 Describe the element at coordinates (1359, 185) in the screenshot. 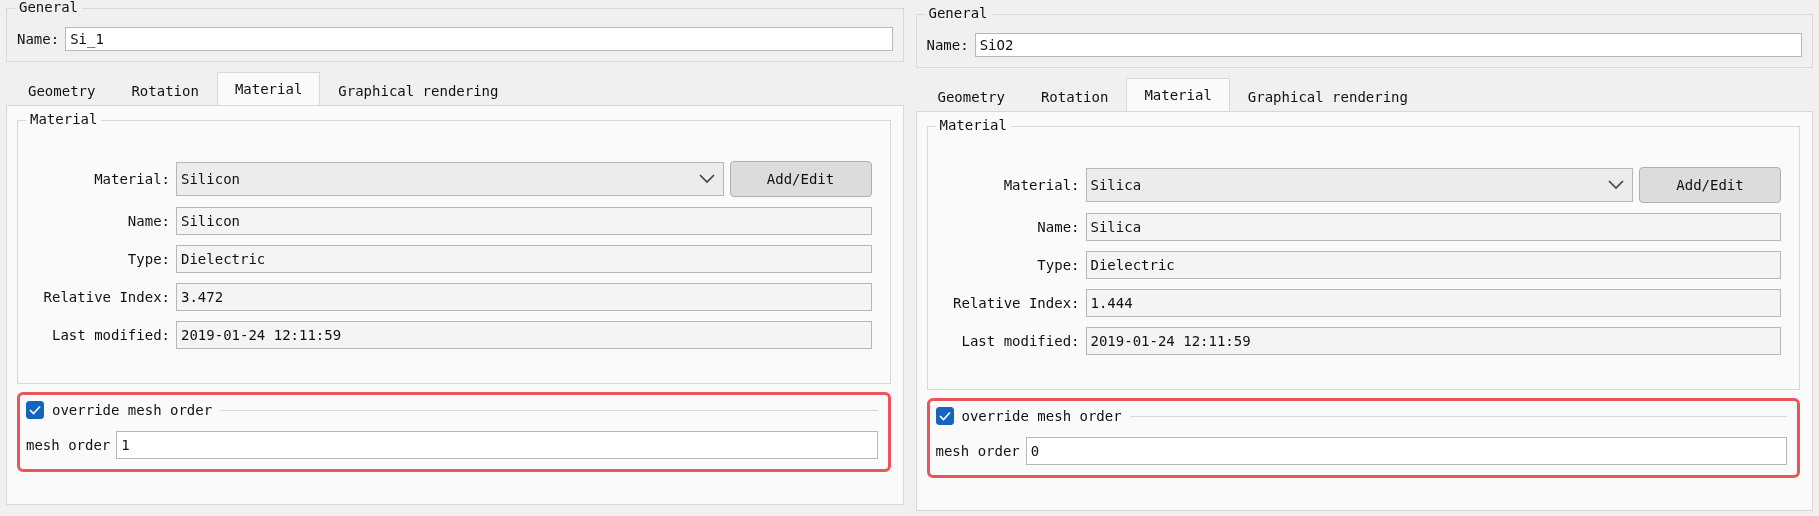

I see `material-dropdown: Silica` at that location.